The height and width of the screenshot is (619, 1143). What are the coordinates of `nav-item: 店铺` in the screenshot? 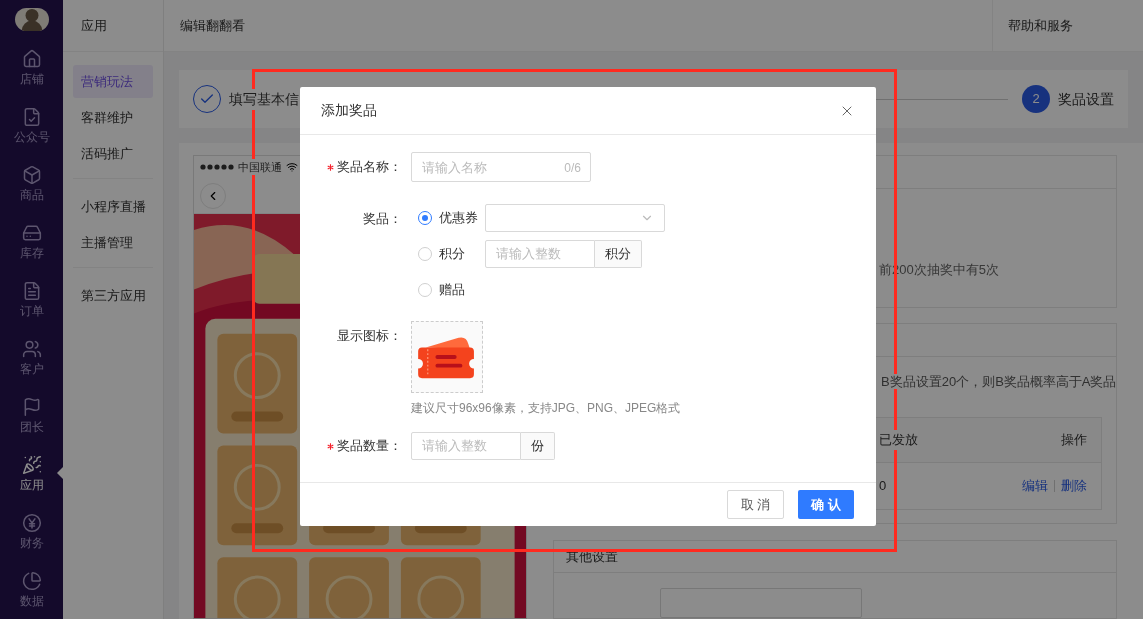 It's located at (31, 68).